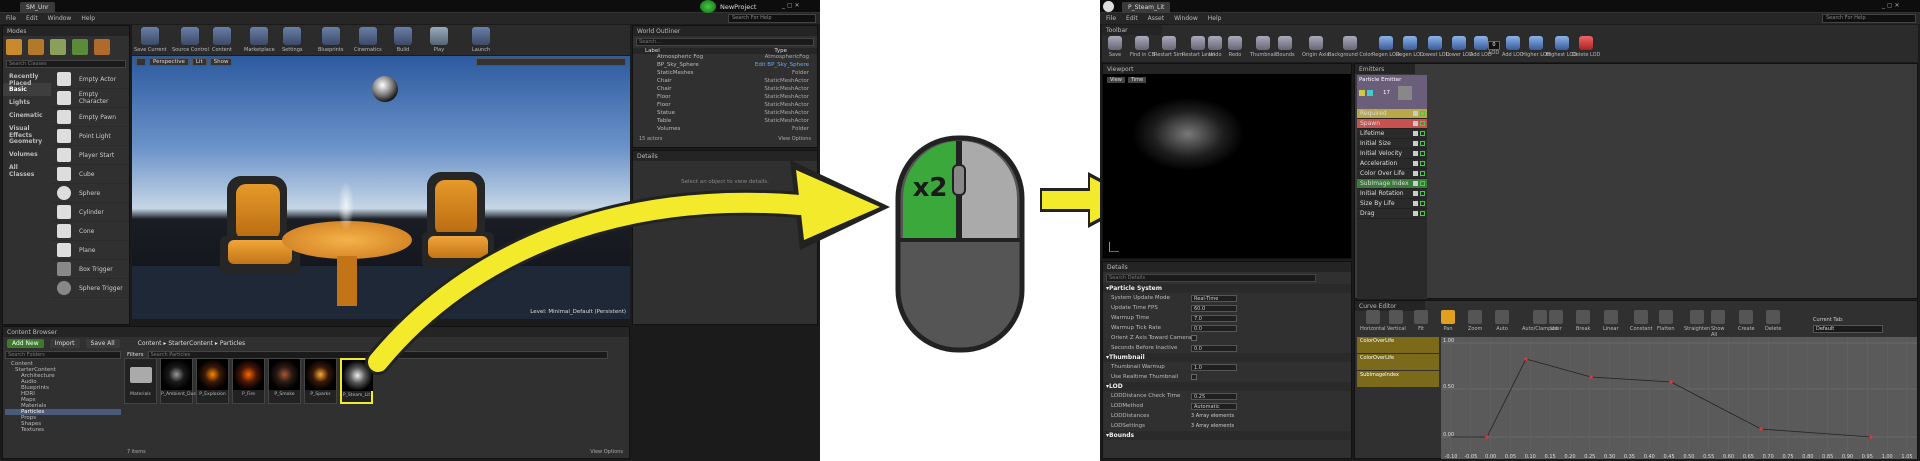 The image size is (1920, 461). What do you see at coordinates (1214, 308) in the screenshot?
I see `value-field: 60.0` at bounding box center [1214, 308].